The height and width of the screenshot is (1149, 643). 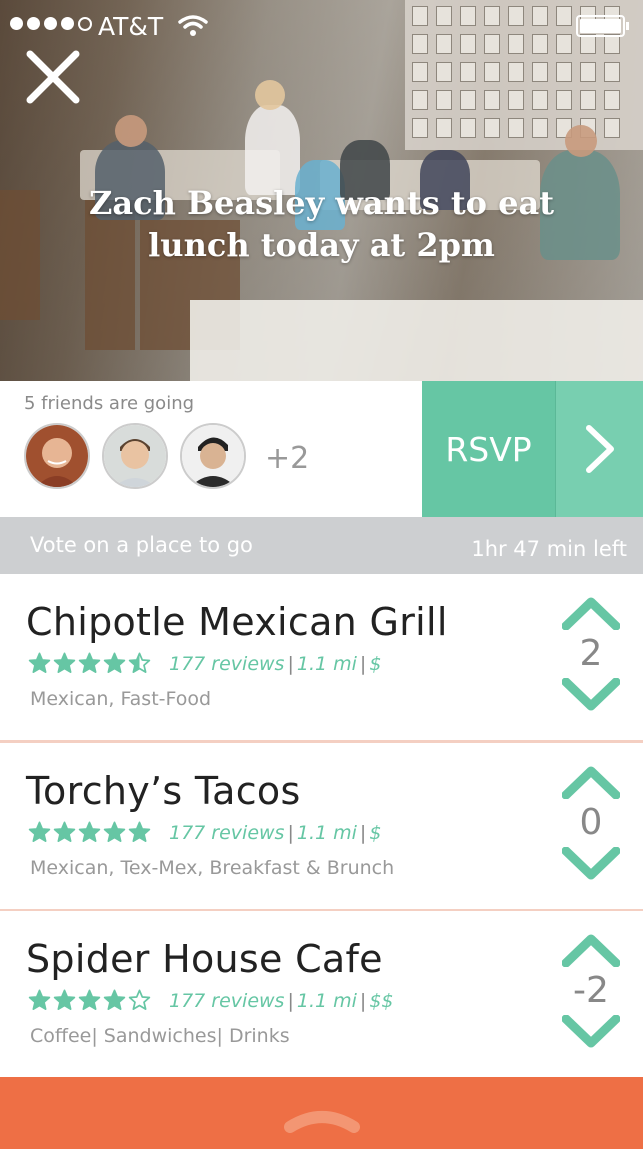 What do you see at coordinates (141, 545) in the screenshot?
I see `vote-title: Vote on a place to go` at bounding box center [141, 545].